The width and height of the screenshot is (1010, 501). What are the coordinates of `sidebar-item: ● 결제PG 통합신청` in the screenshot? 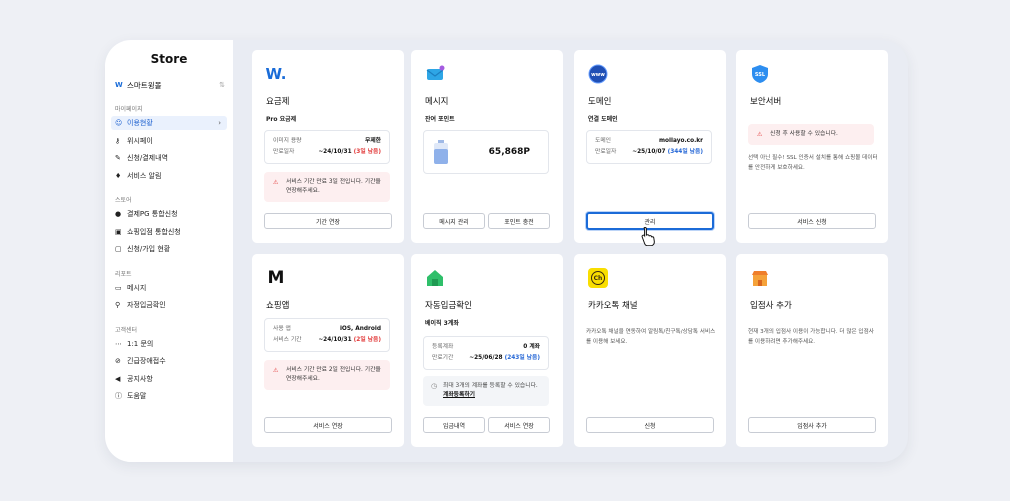 It's located at (169, 214).